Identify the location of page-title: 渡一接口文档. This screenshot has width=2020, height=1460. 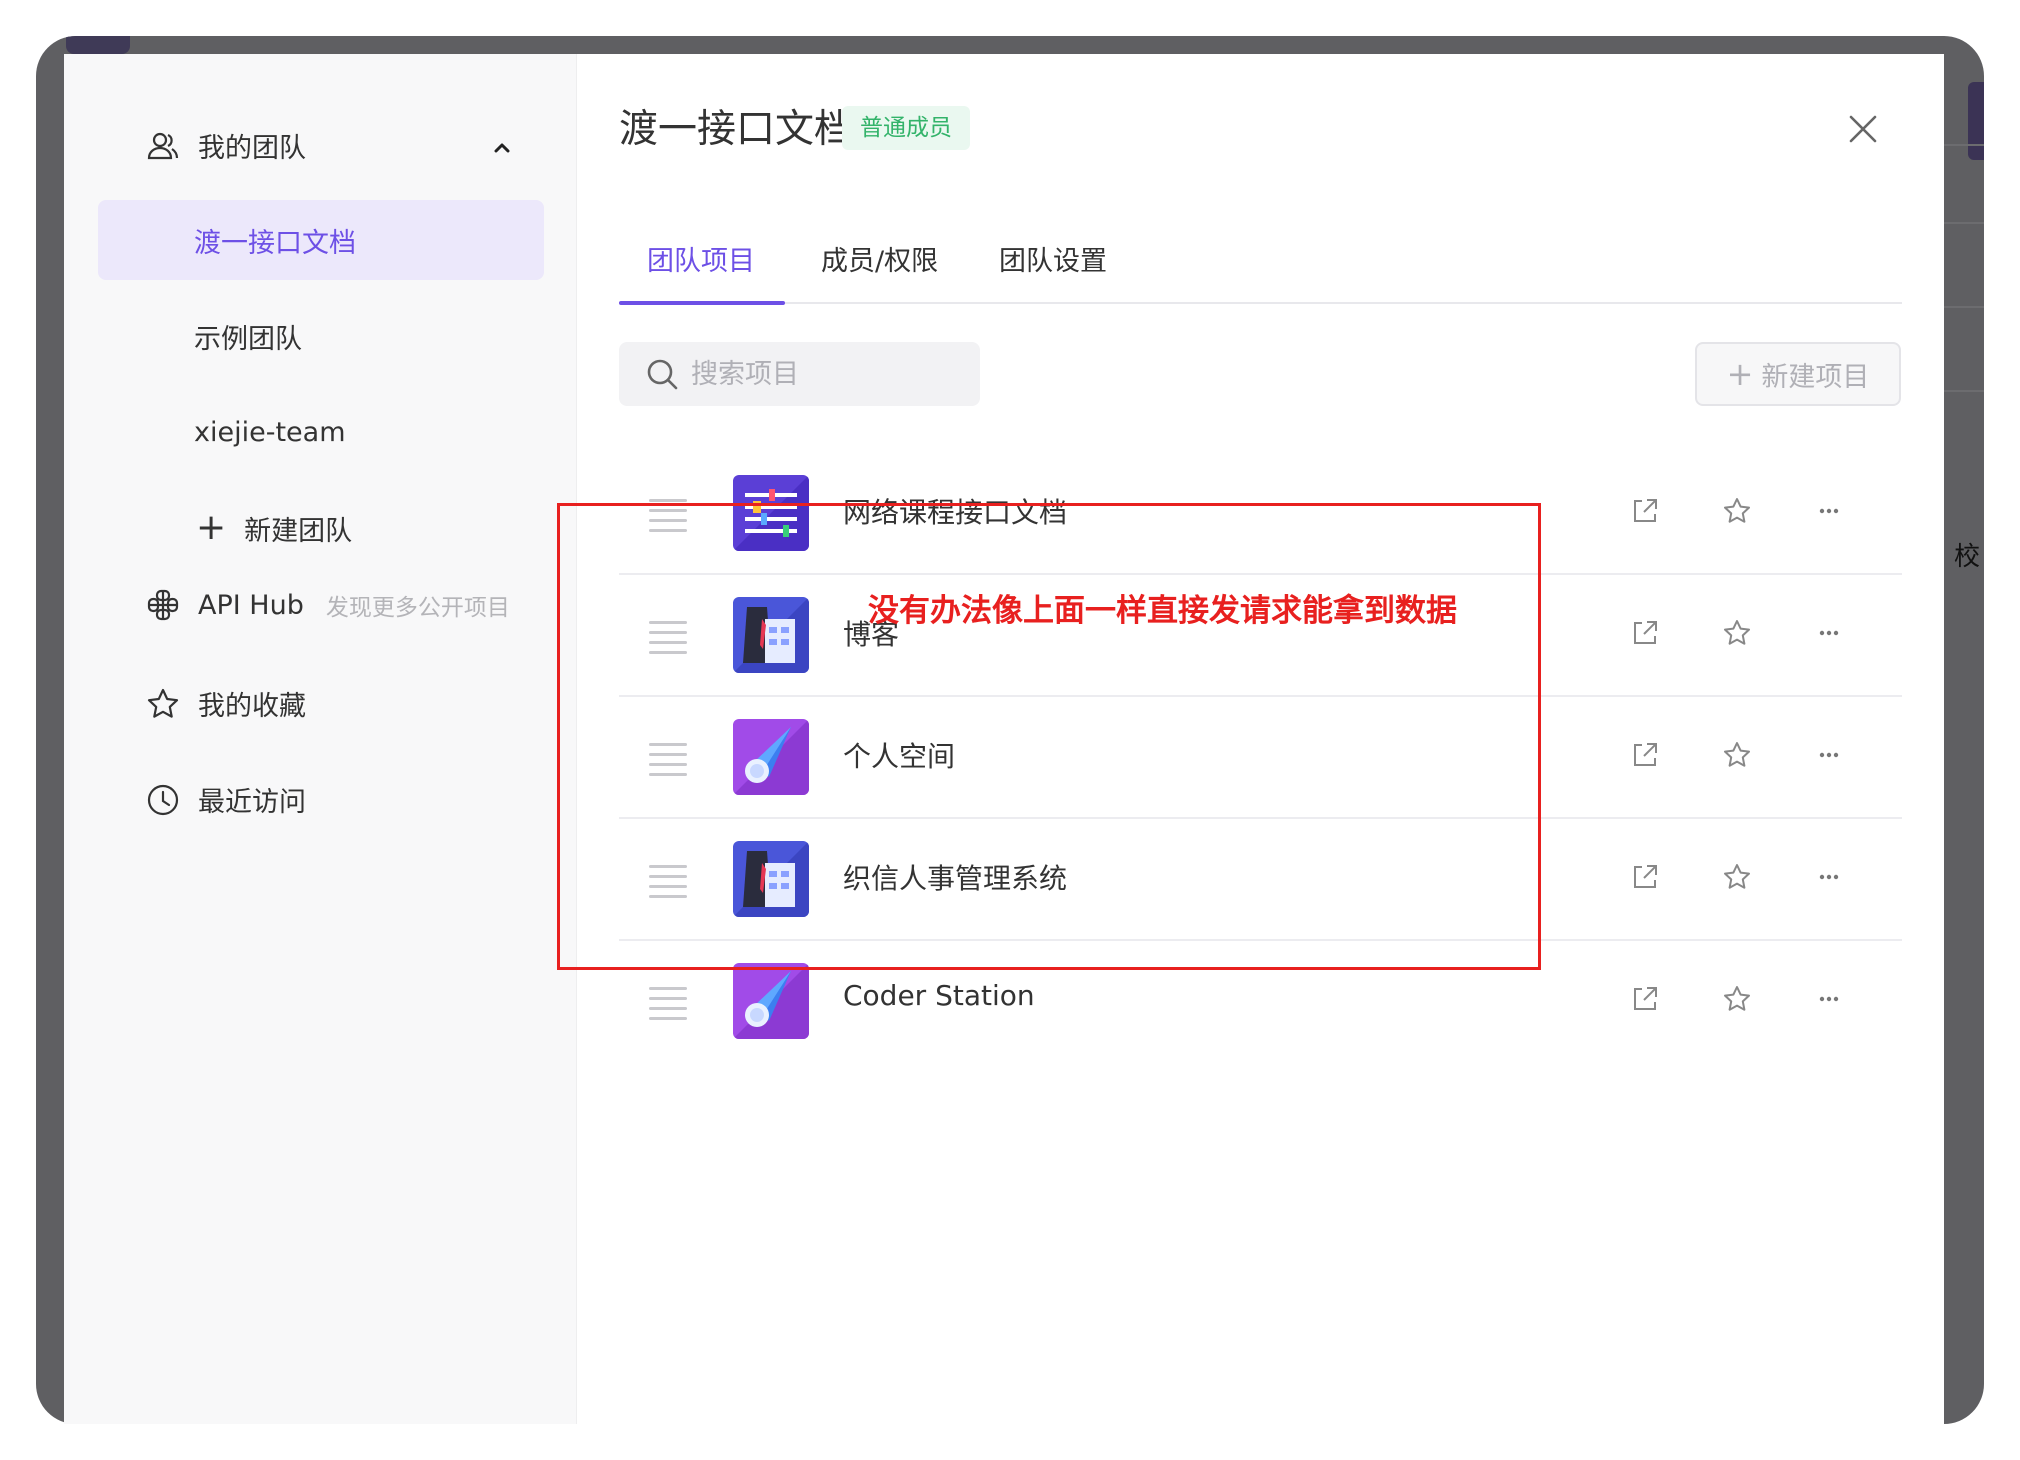
(736, 129).